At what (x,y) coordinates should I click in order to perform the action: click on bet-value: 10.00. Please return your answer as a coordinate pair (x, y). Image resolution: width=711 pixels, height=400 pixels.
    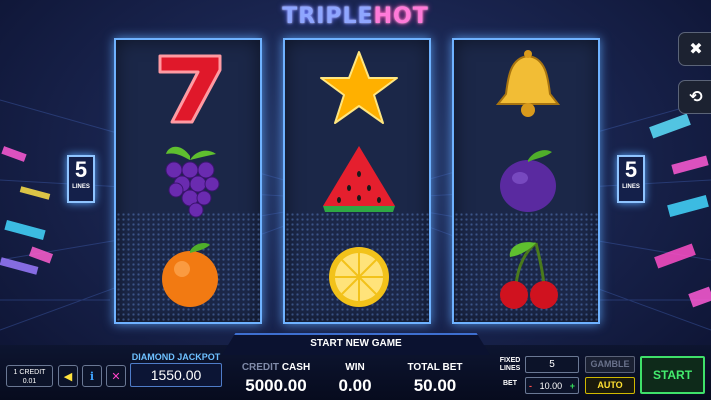
    Looking at the image, I should click on (551, 385).